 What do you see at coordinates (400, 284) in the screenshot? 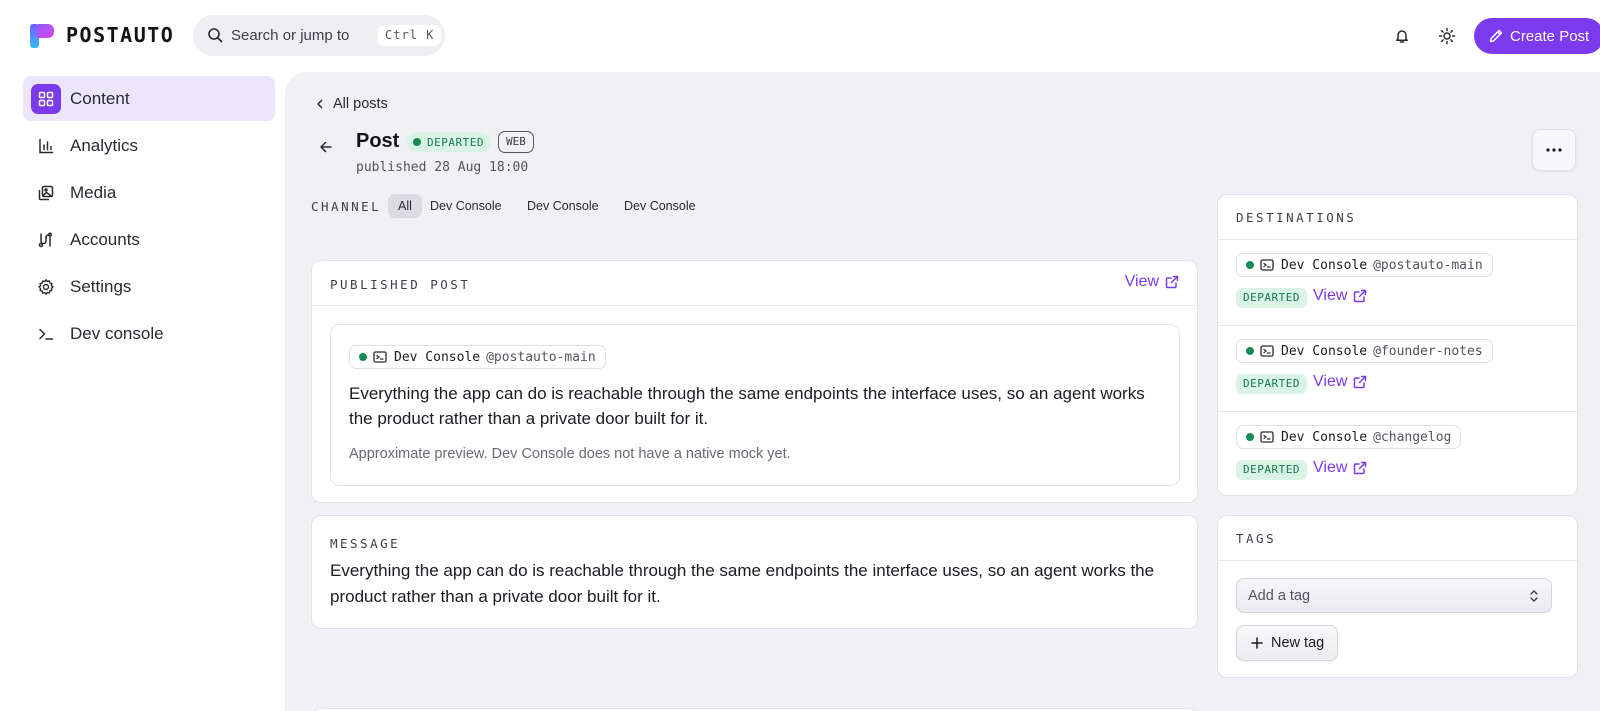
I see `card-title: PUBLISHED POST` at bounding box center [400, 284].